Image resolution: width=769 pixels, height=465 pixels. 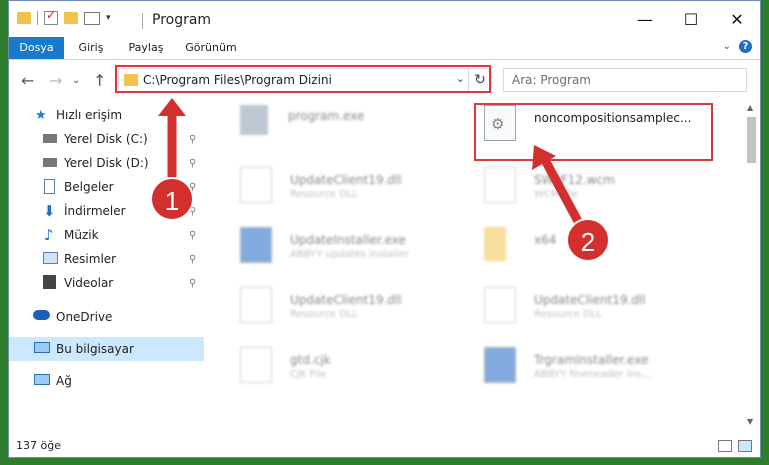 What do you see at coordinates (172, 107) in the screenshot?
I see `arrow-1-head` at bounding box center [172, 107].